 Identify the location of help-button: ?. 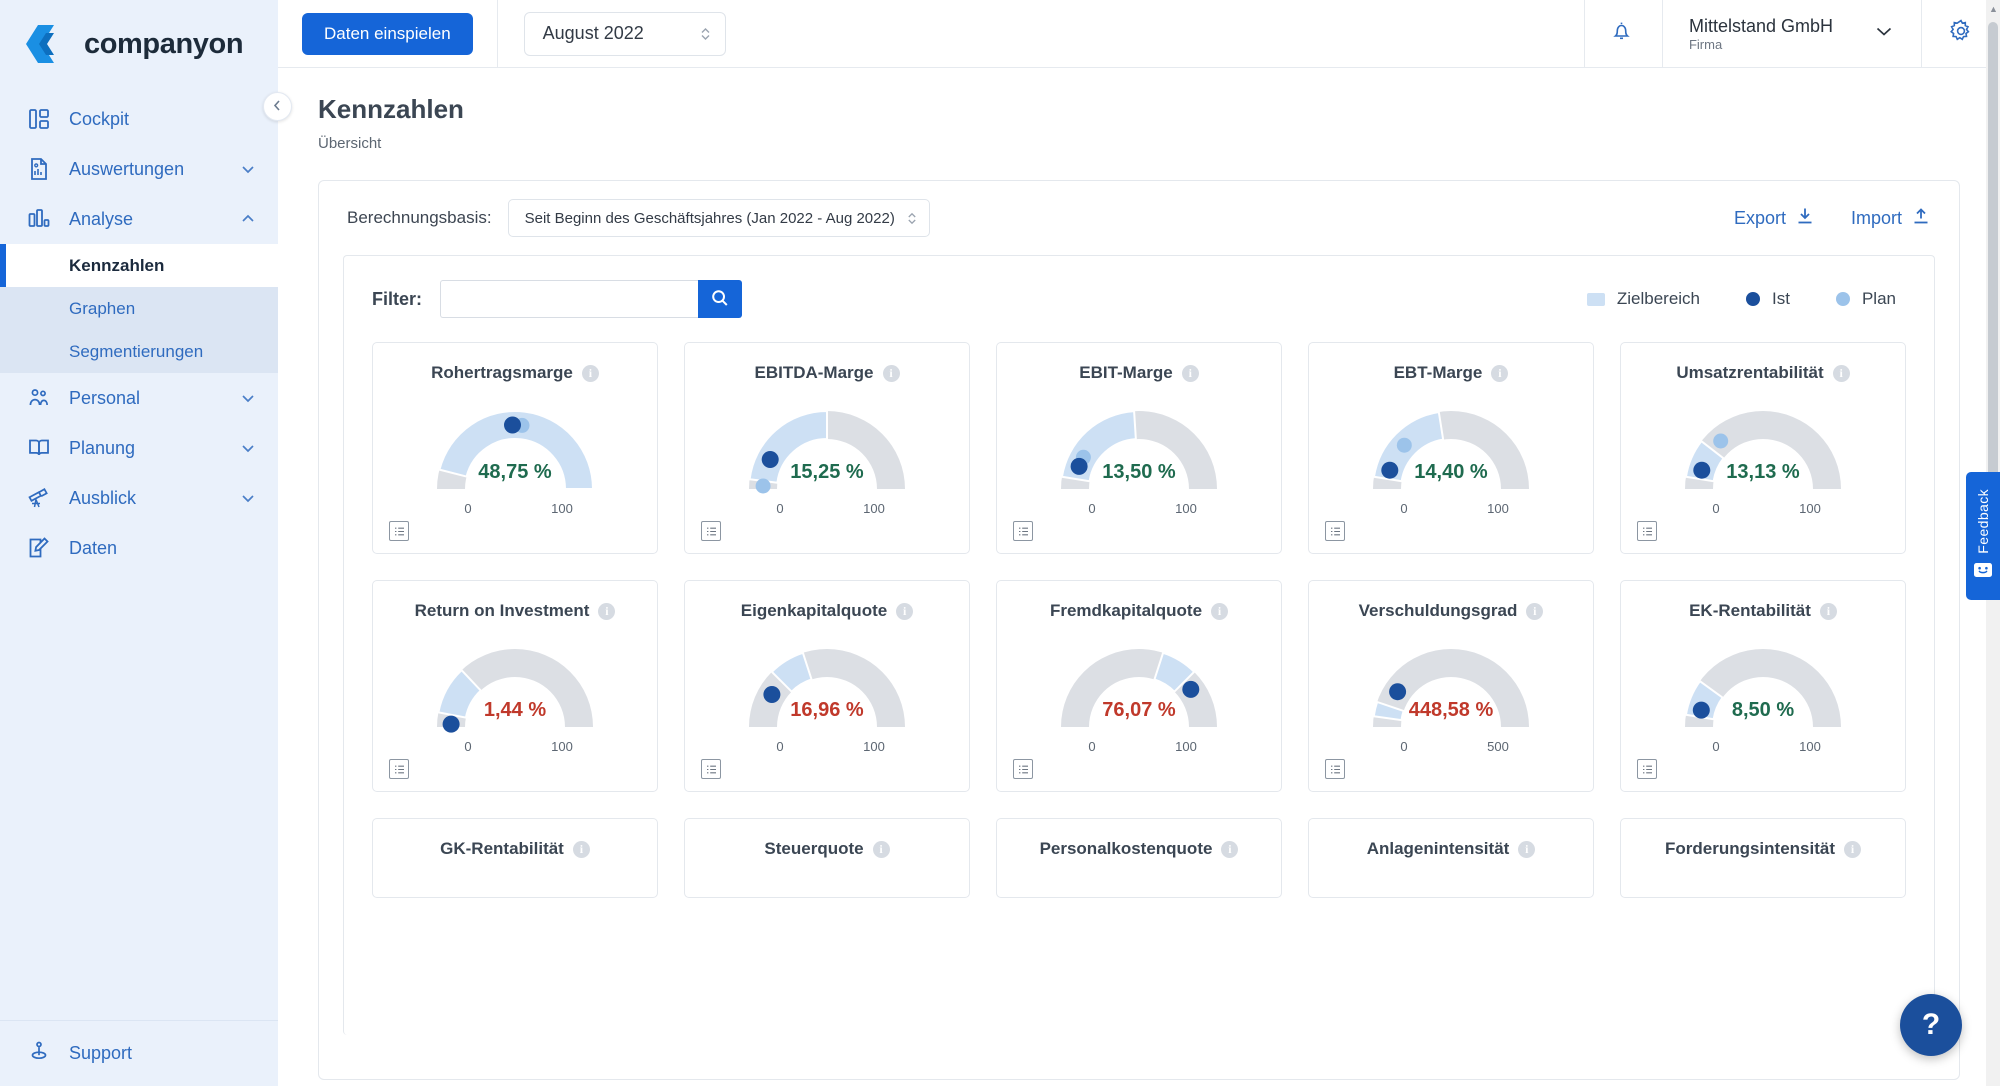
(1931, 1025).